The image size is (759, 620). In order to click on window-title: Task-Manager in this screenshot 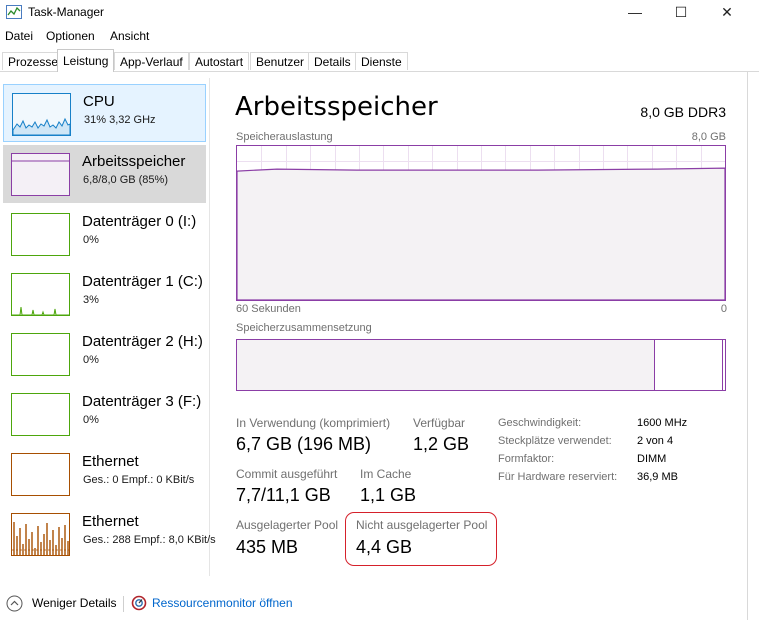, I will do `click(66, 12)`.